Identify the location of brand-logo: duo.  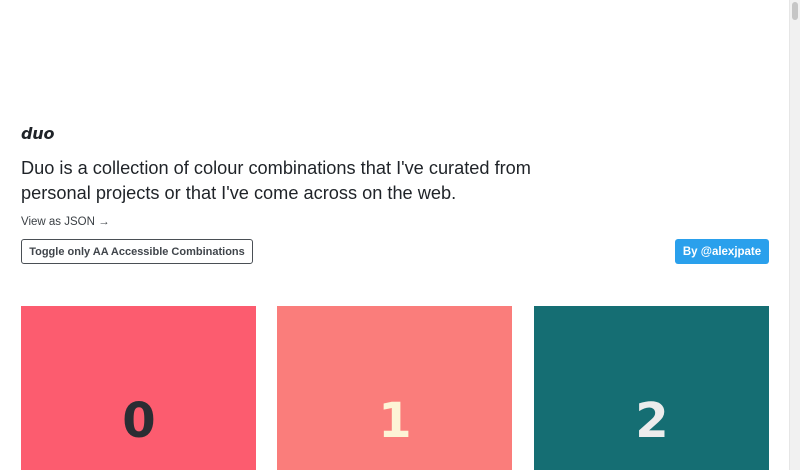
(38, 133).